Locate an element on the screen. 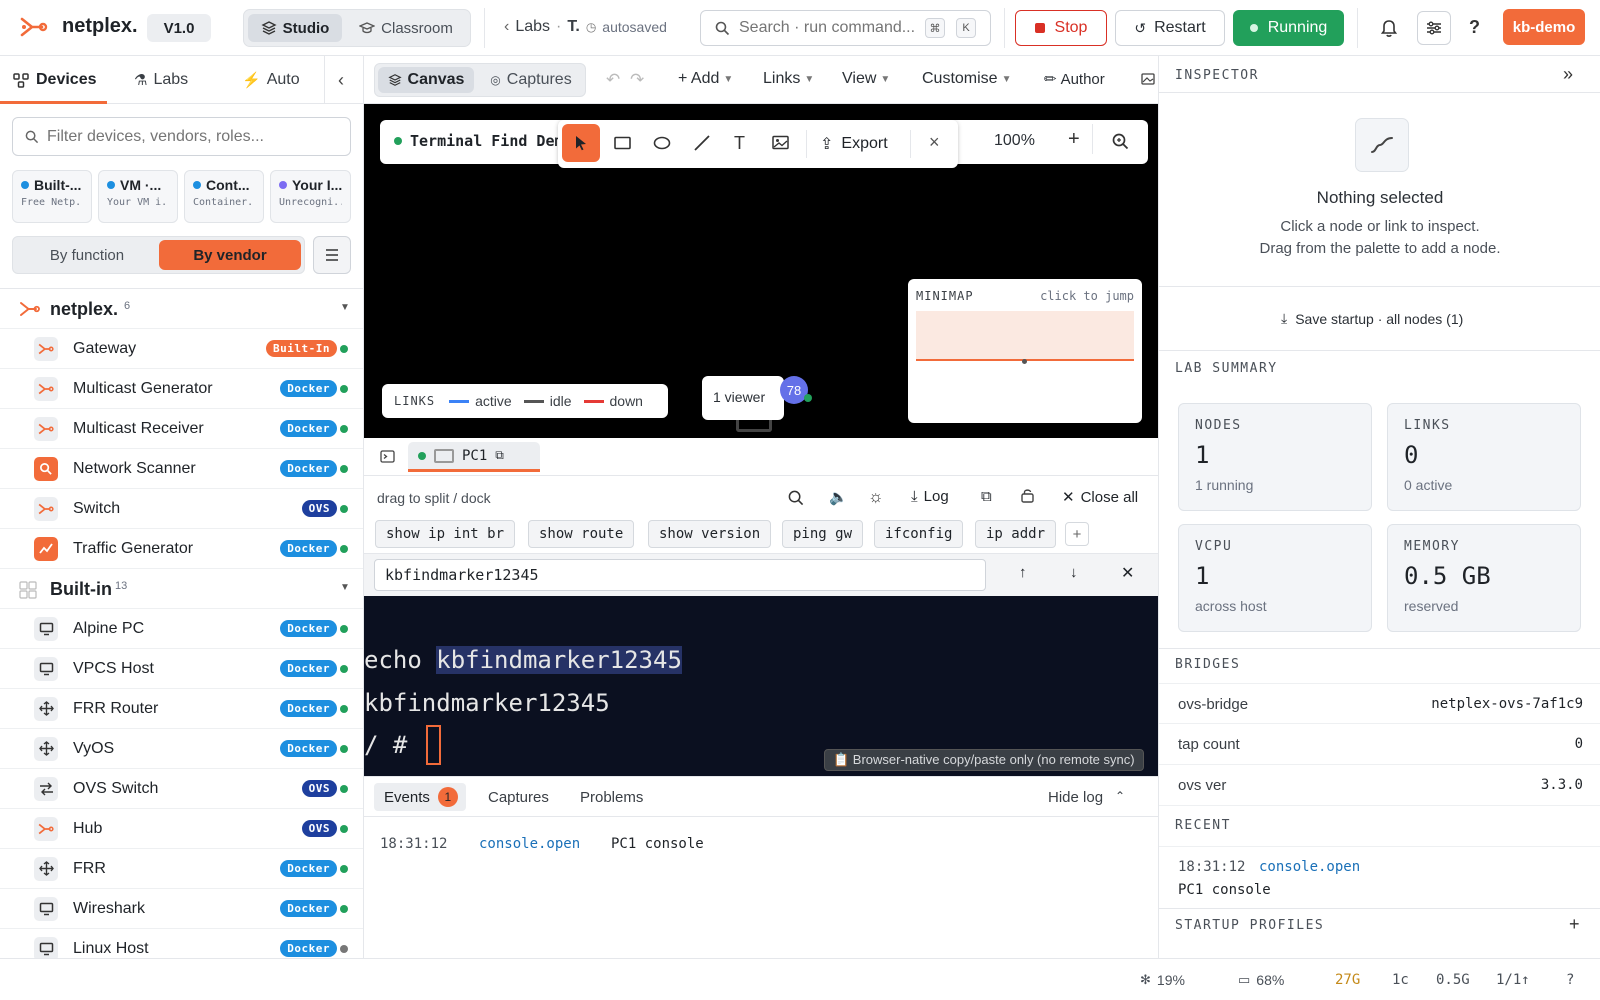 Image resolution: width=1600 pixels, height=1000 pixels. menu-add: + Add ▼ is located at coordinates (705, 79).